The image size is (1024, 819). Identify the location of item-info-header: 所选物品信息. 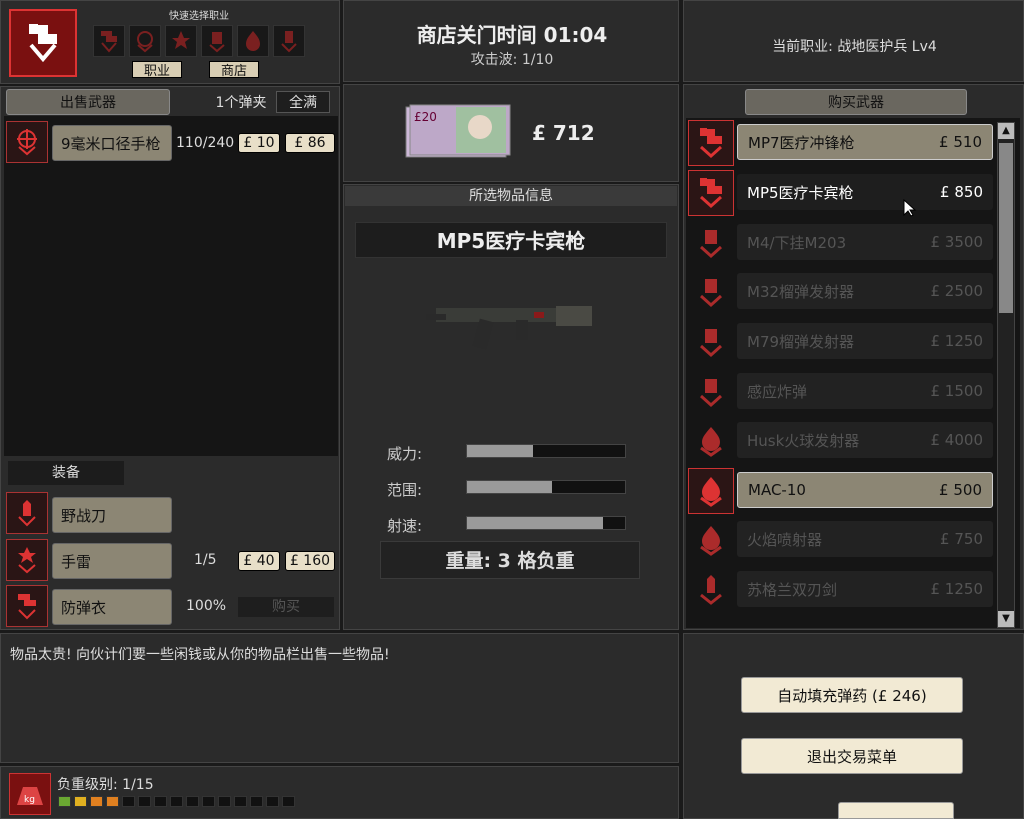
(511, 196).